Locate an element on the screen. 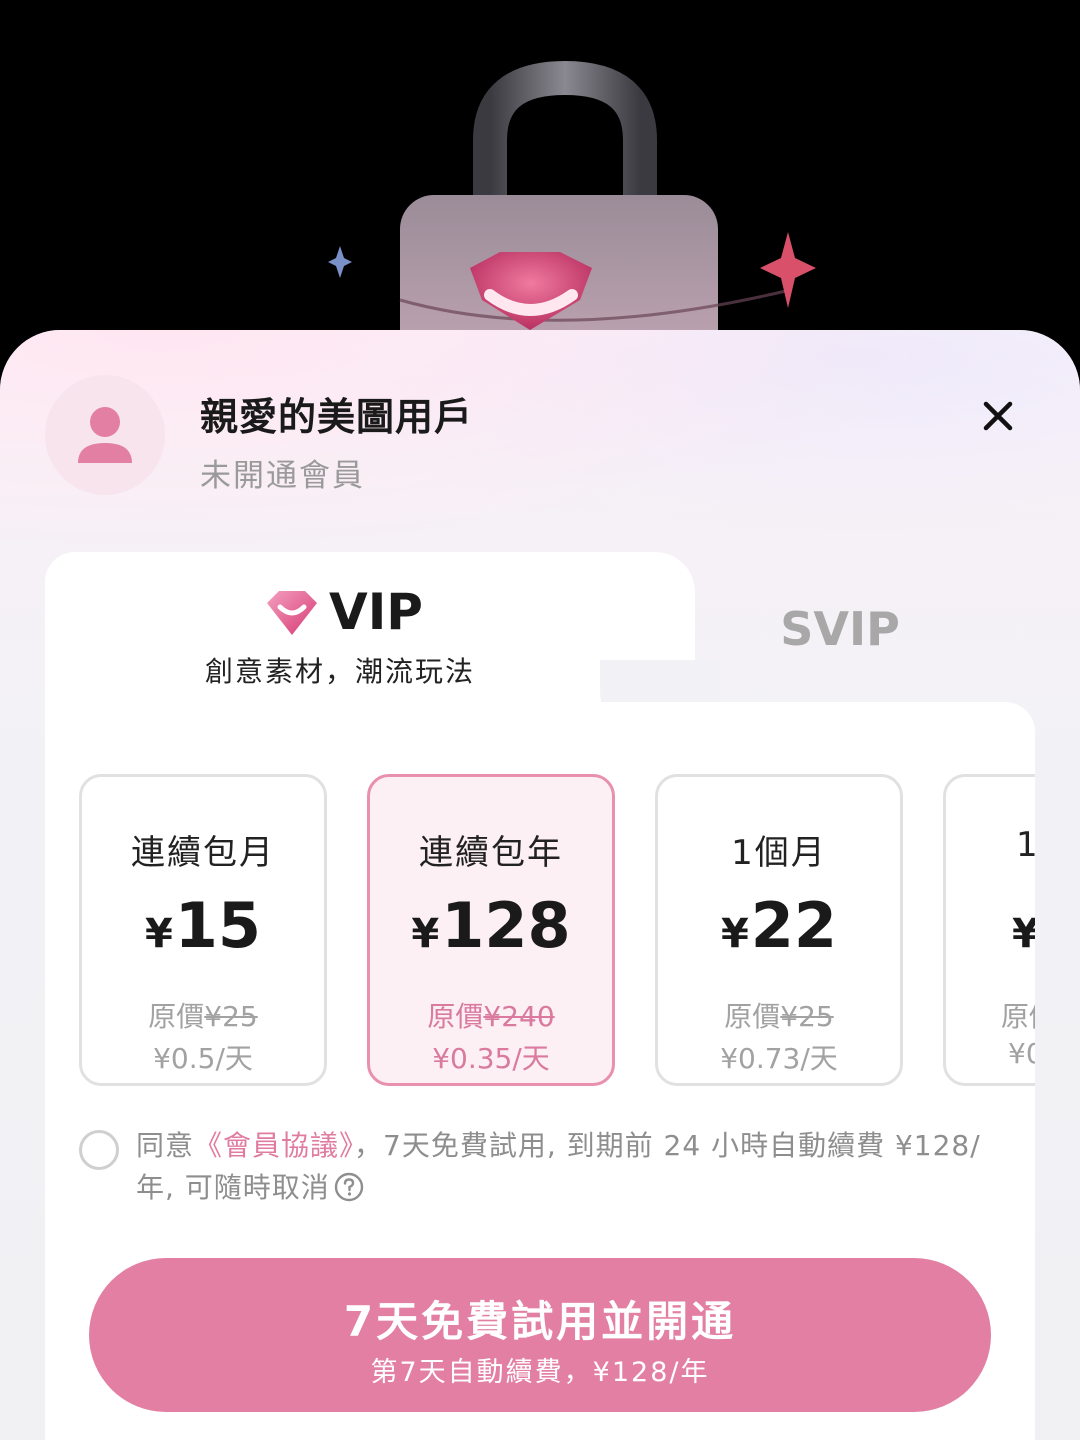  plan-original-price: 原價¥240 is located at coordinates (491, 1015).